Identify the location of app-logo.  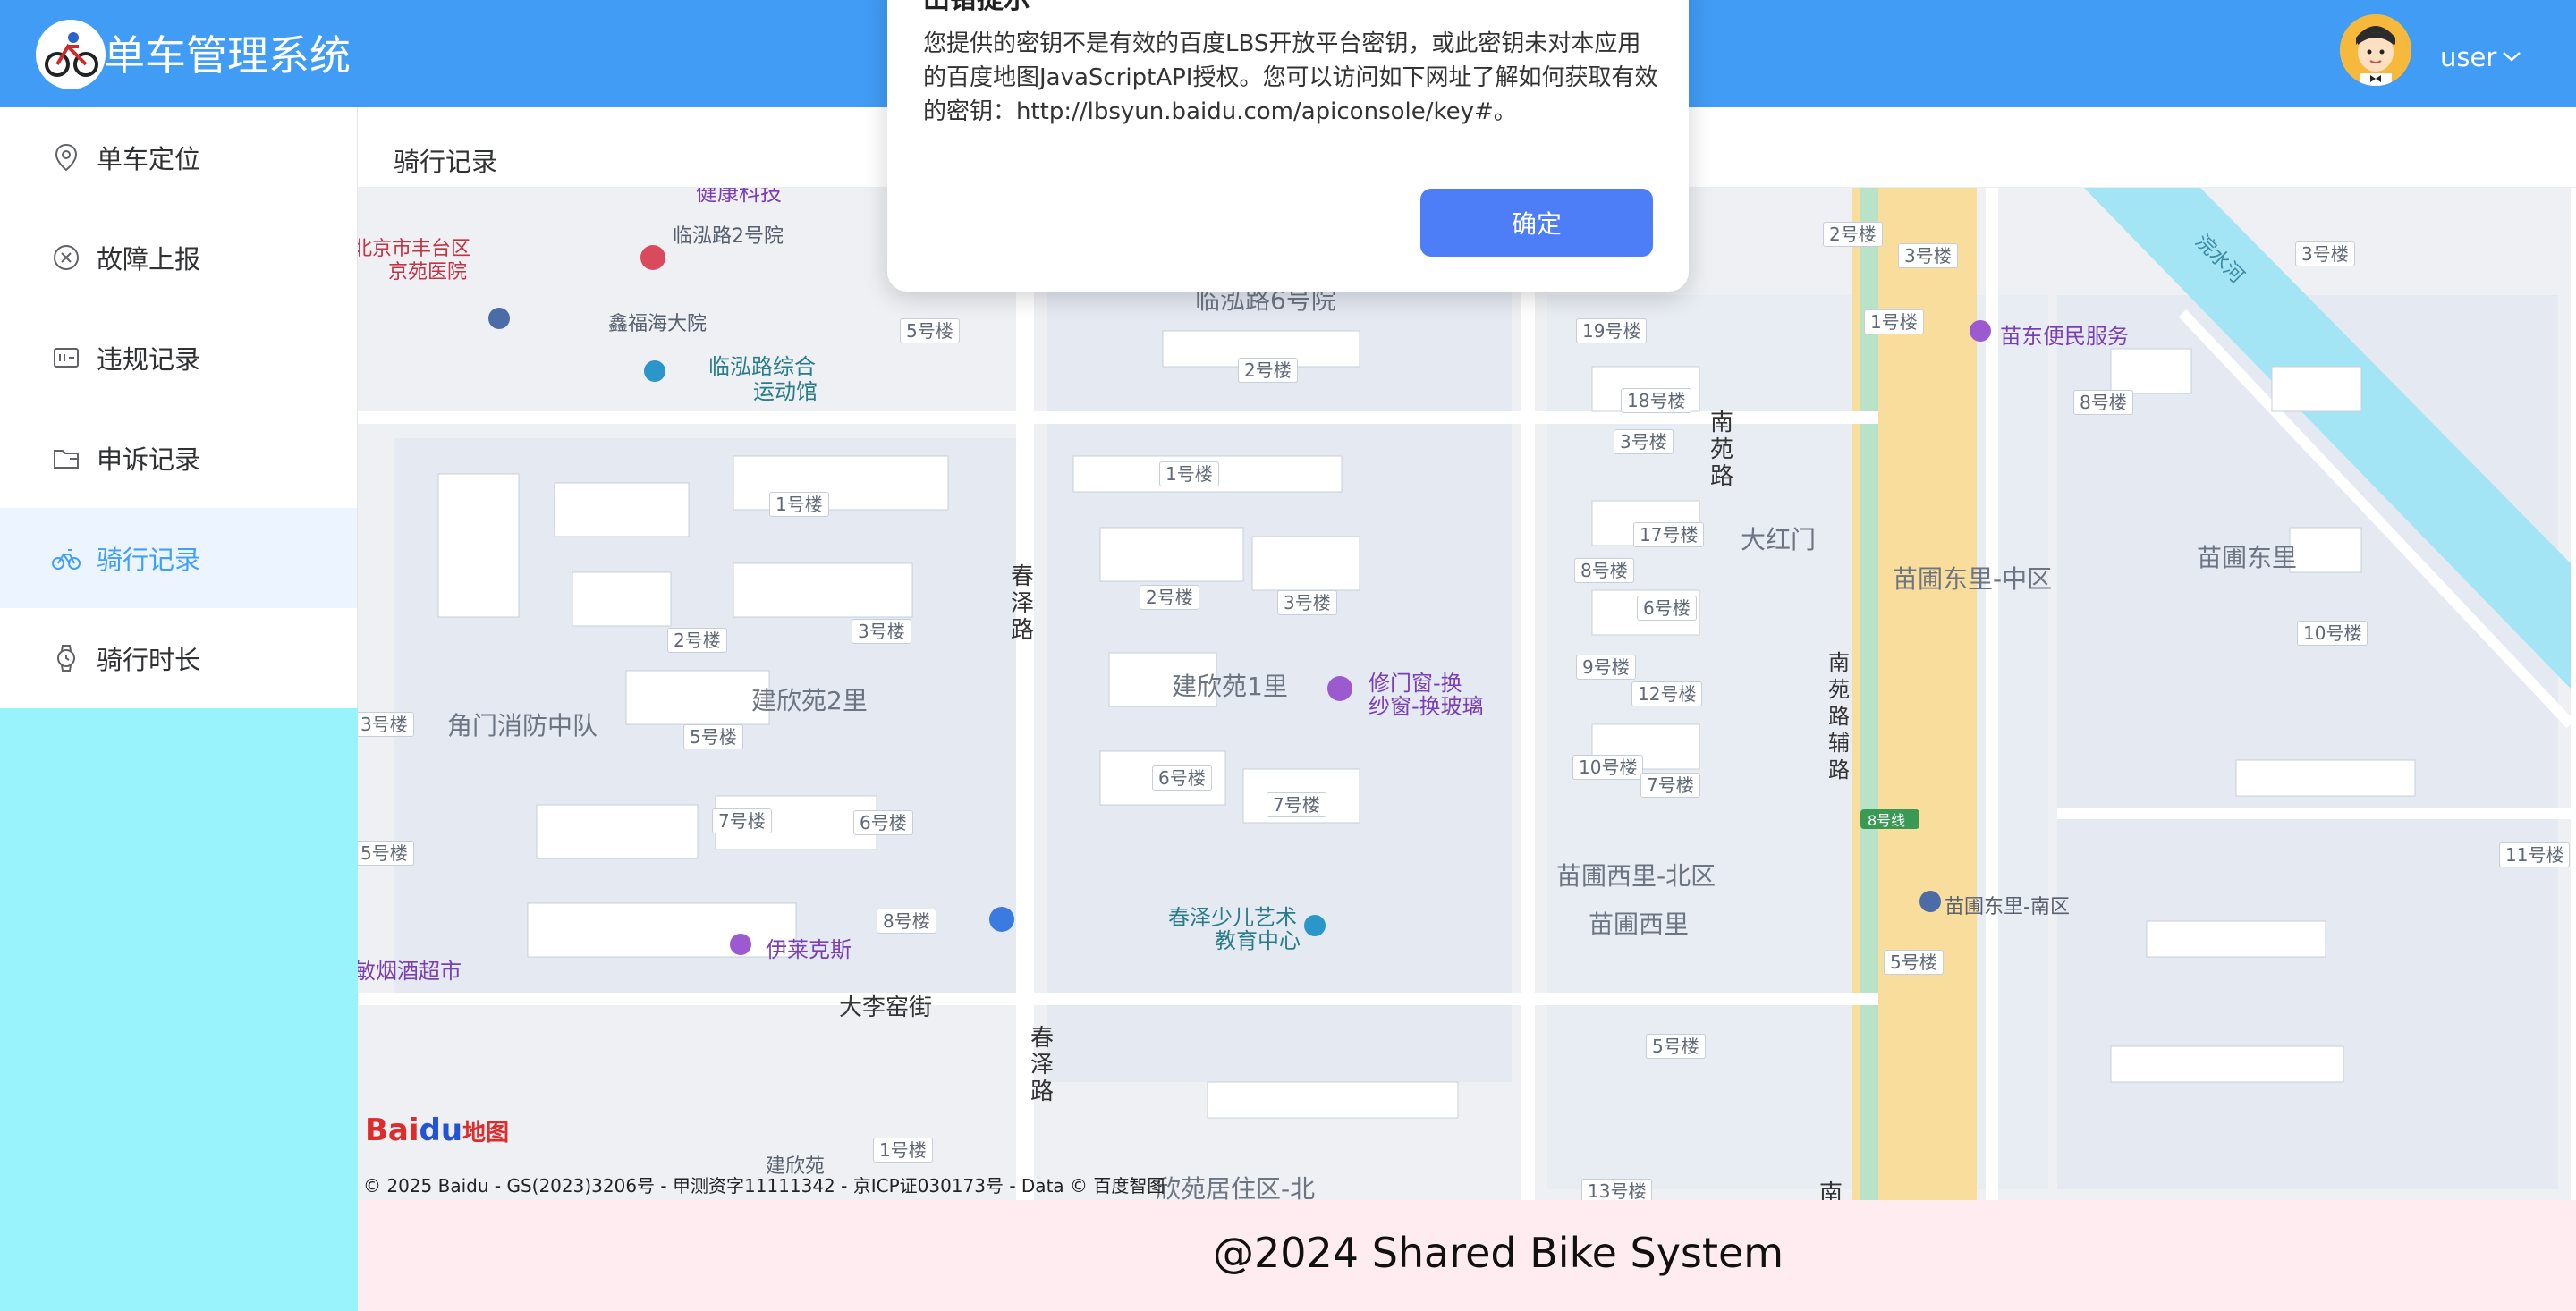
(71, 54).